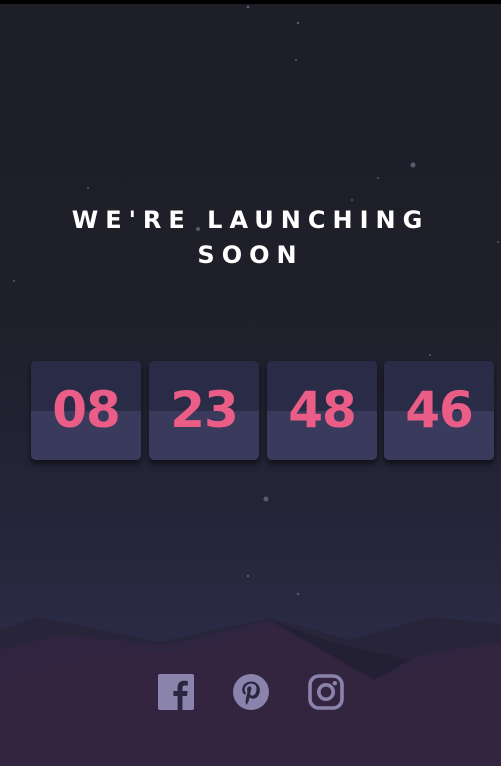 The width and height of the screenshot is (501, 766). I want to click on countdown-minutes-card: 48, so click(322, 410).